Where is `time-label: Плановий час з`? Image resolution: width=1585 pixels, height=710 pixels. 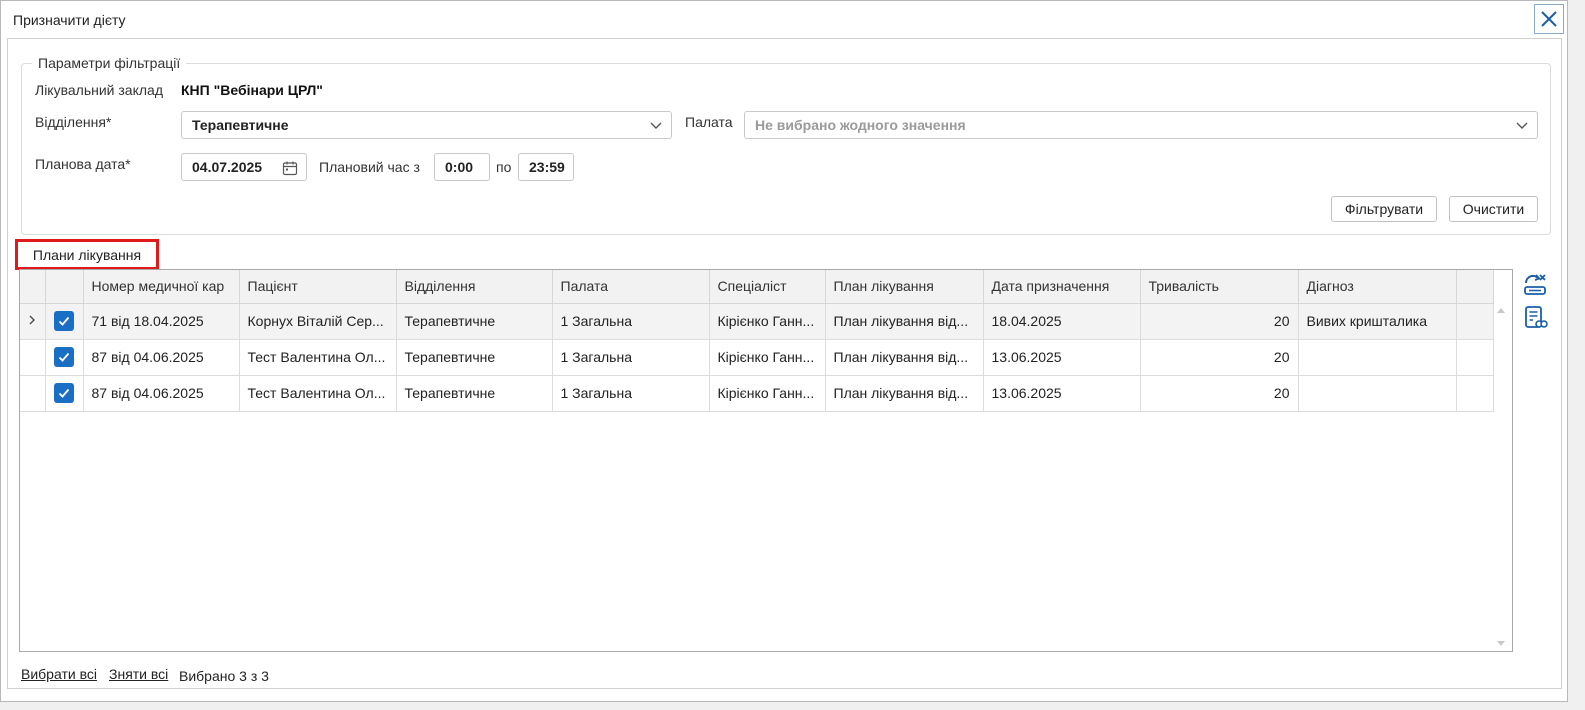 time-label: Плановий час з is located at coordinates (369, 167).